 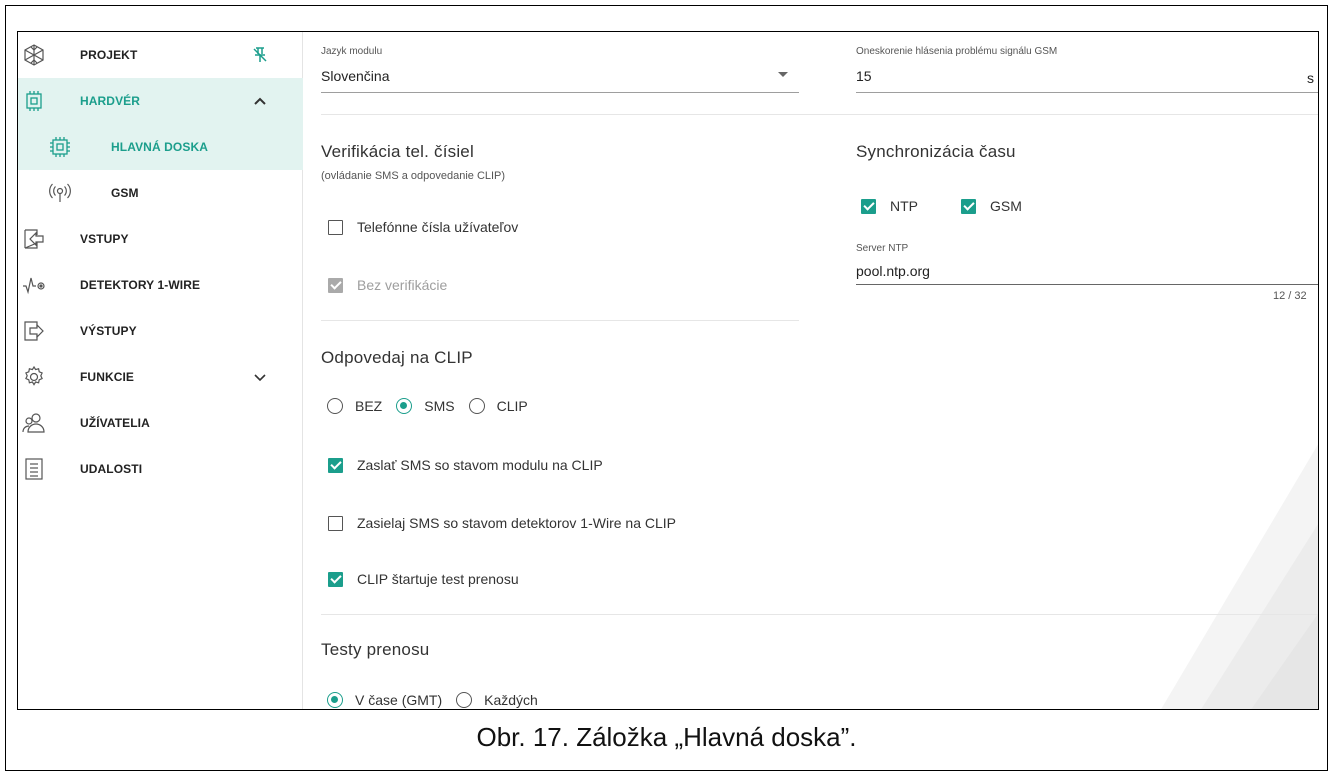 I want to click on clip-starts-test-checkbox: CLIP štartuje test prenosu, so click(x=423, y=579).